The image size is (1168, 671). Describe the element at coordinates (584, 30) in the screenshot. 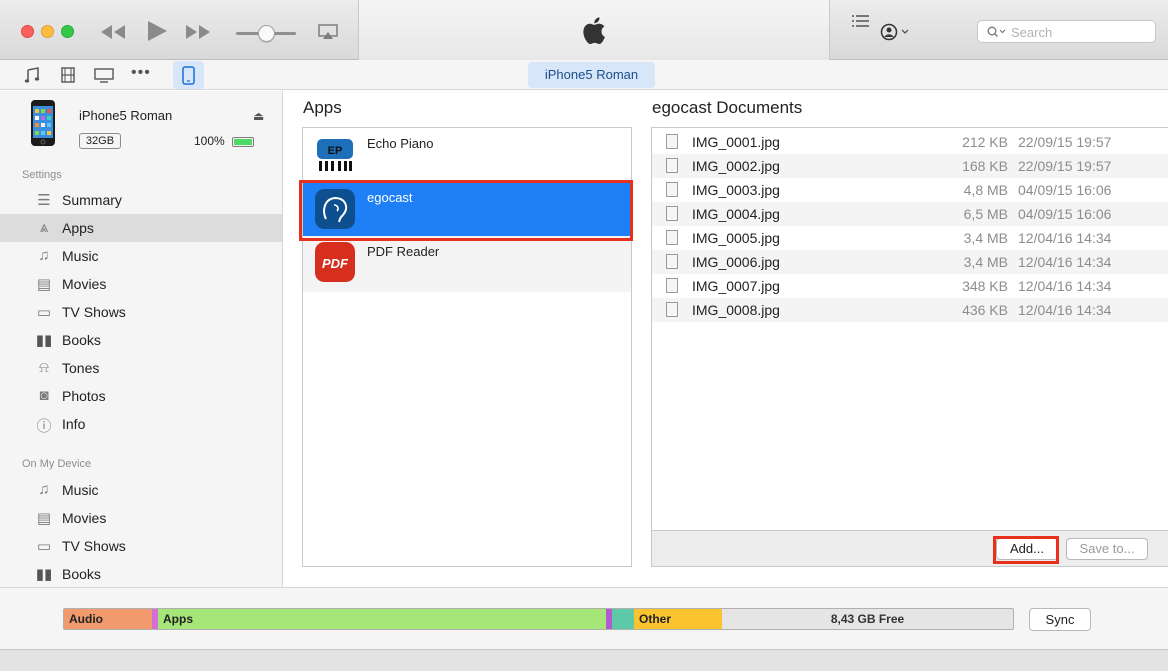

I see `title-toolbar: Search` at that location.